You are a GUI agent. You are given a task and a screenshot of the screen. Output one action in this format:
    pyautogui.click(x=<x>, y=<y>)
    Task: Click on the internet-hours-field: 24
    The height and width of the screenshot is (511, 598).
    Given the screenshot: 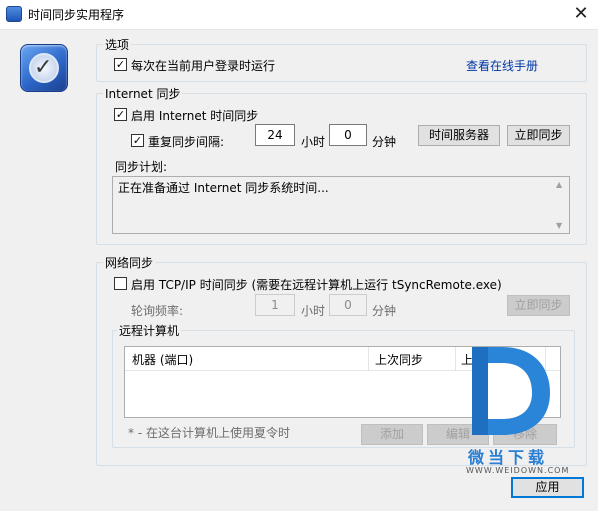 What is the action you would take?
    pyautogui.click(x=275, y=135)
    